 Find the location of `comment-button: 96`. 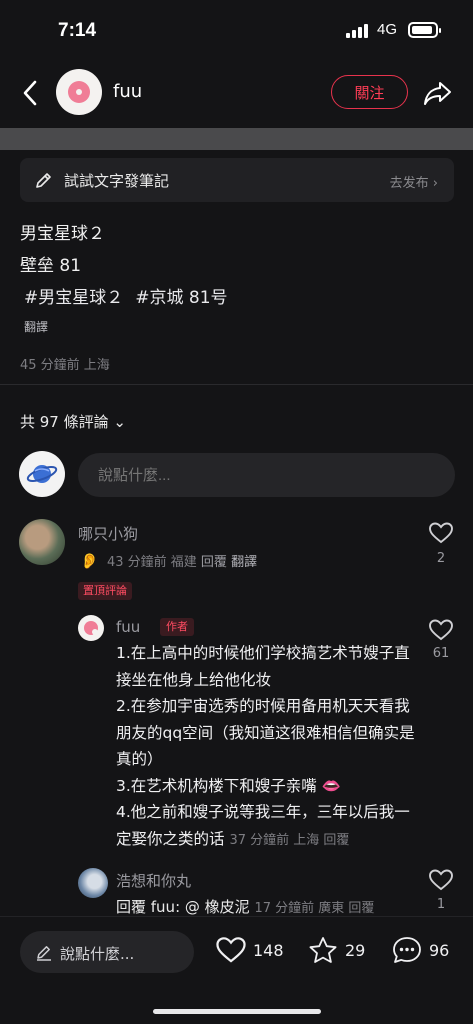

comment-button: 96 is located at coordinates (420, 950).